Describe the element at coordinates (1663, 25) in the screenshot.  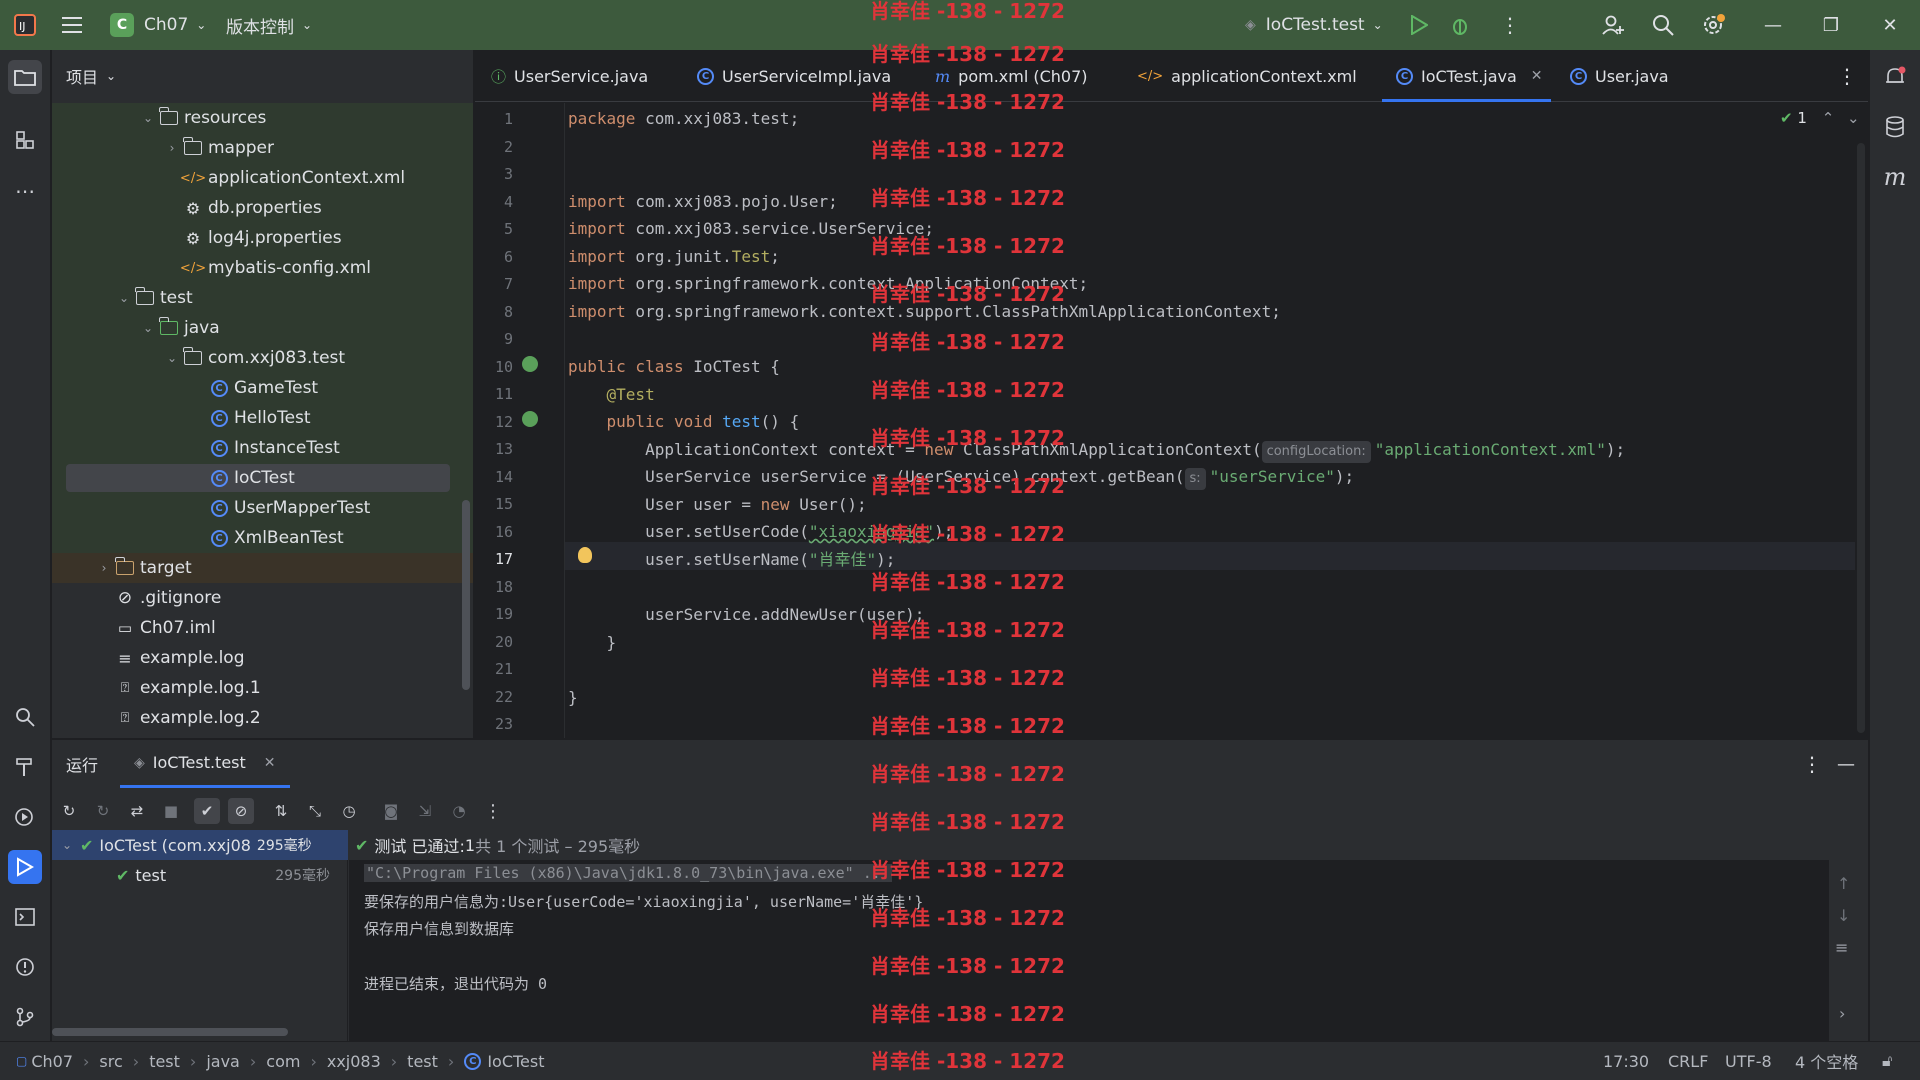
I see `search-icon` at that location.